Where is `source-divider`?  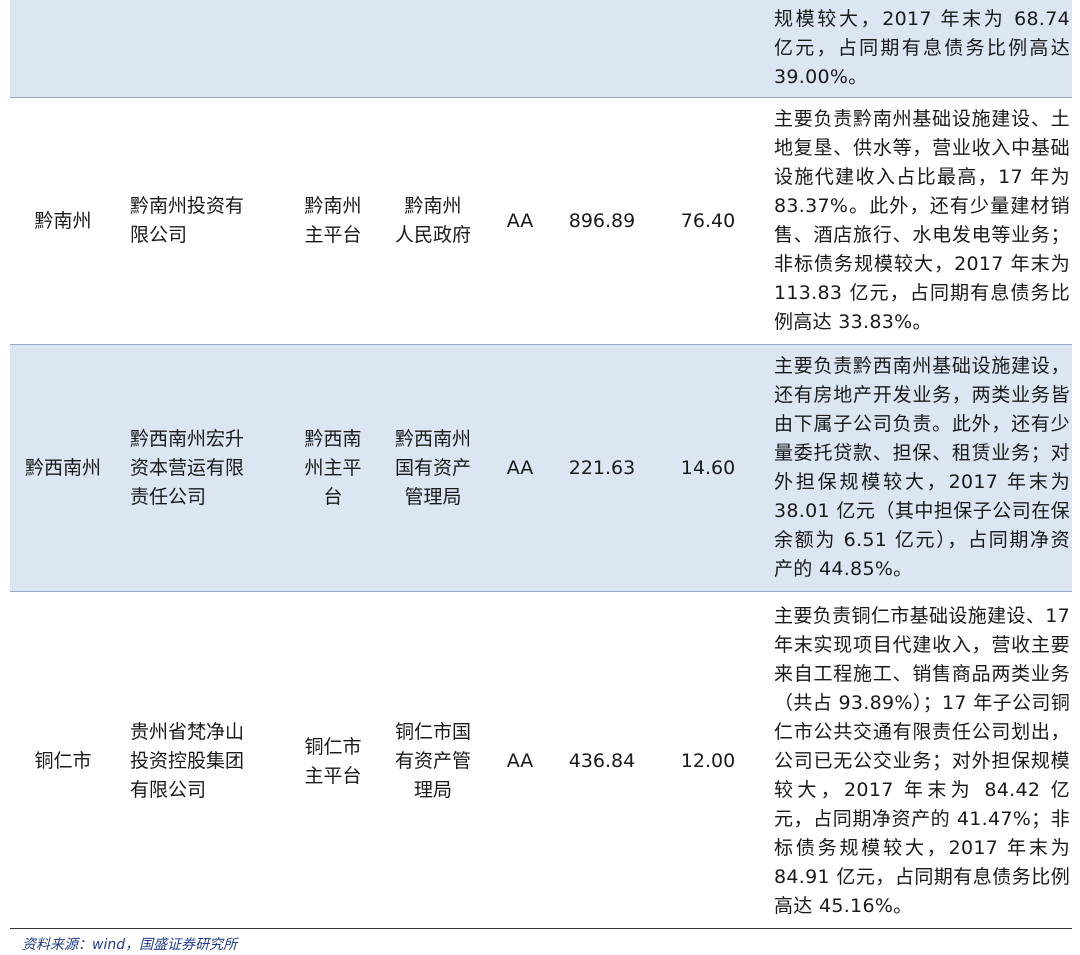
source-divider is located at coordinates (541, 928).